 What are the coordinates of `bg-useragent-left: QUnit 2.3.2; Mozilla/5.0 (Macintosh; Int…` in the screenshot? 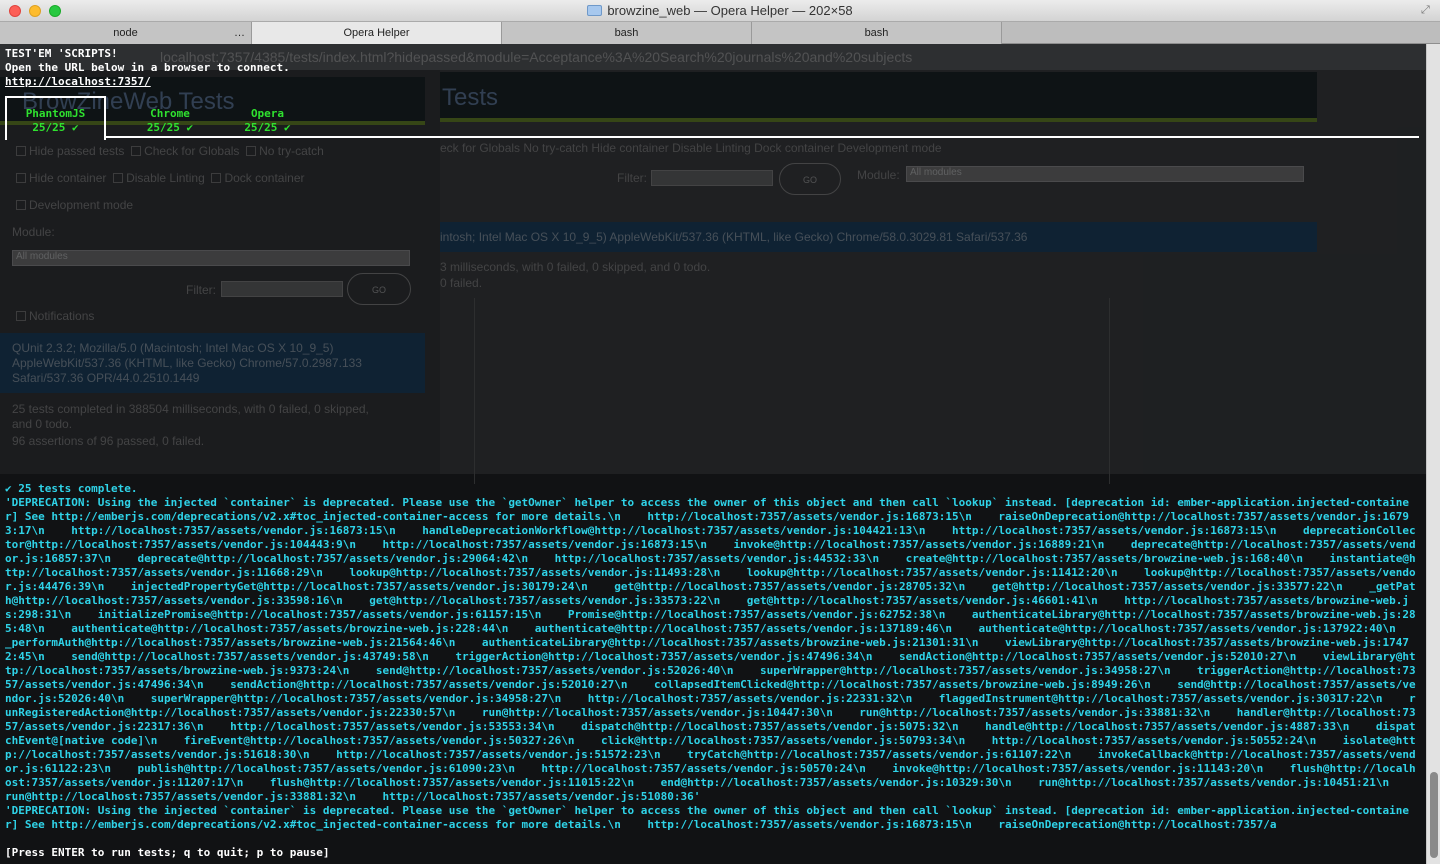 It's located at (212, 363).